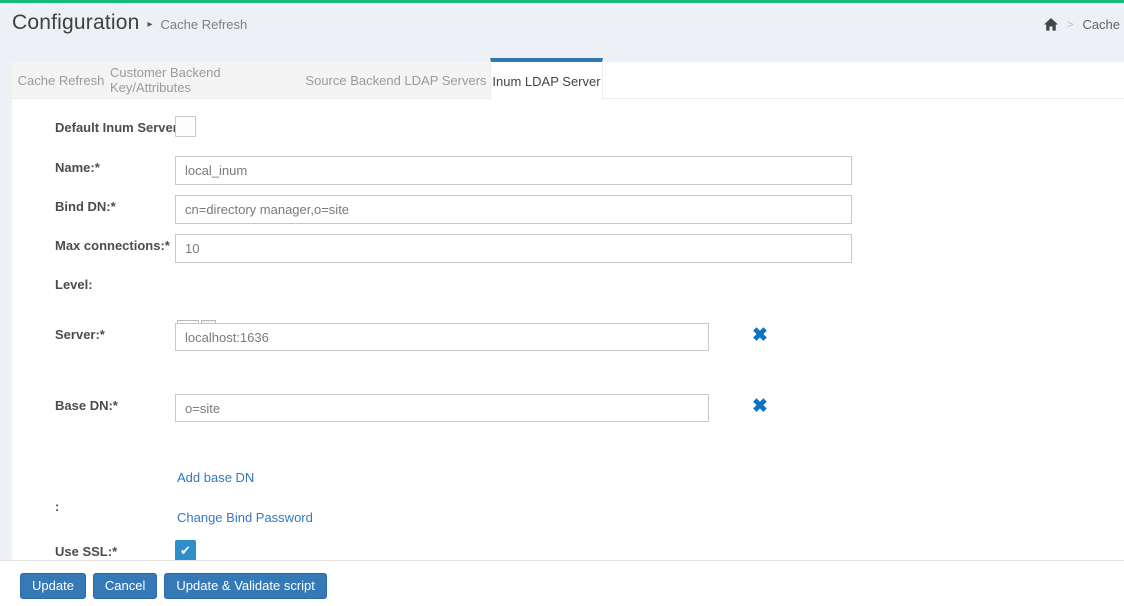  What do you see at coordinates (442, 408) in the screenshot?
I see `base-dn-input` at bounding box center [442, 408].